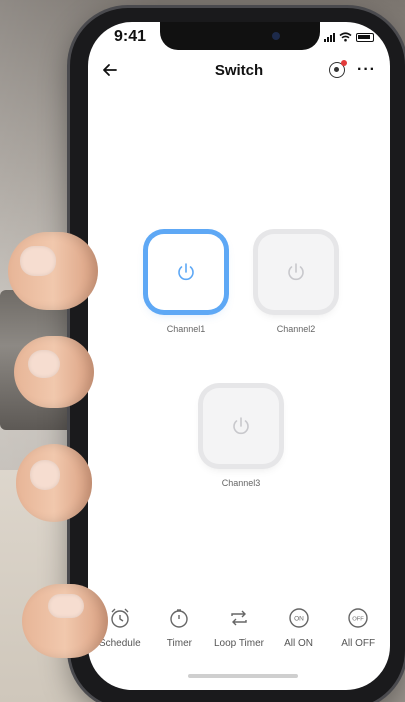  What do you see at coordinates (240, 36) in the screenshot?
I see `notch` at bounding box center [240, 36].